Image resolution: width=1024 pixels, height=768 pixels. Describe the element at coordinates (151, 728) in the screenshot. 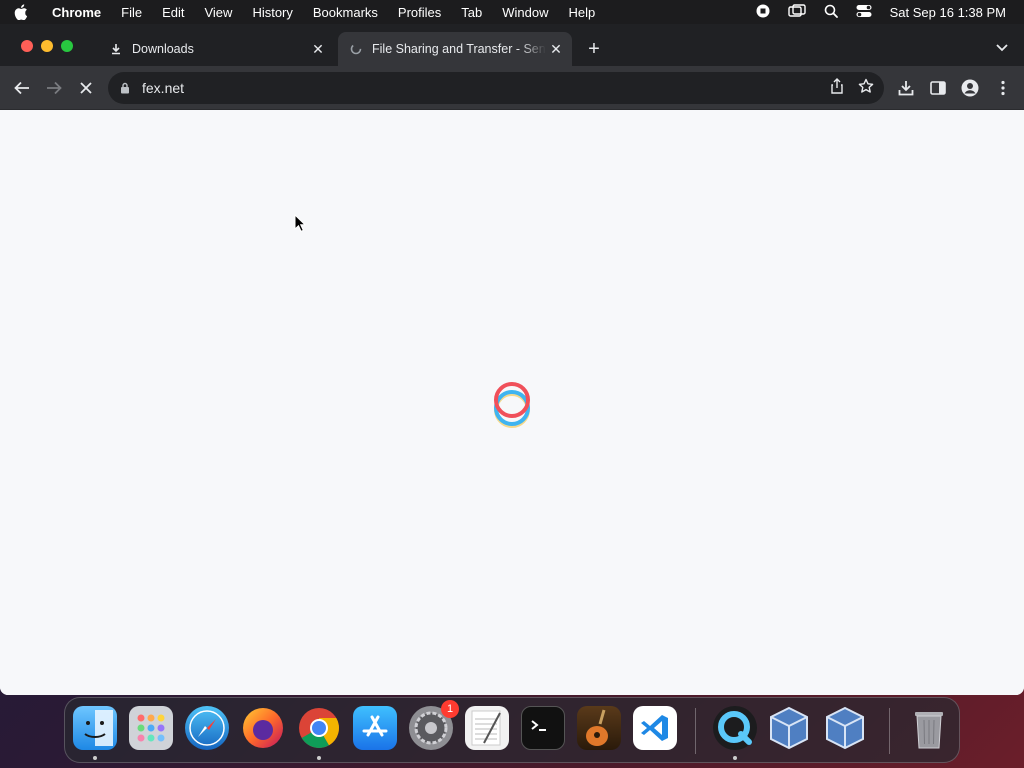

I see `dock-launchpad-icon` at that location.